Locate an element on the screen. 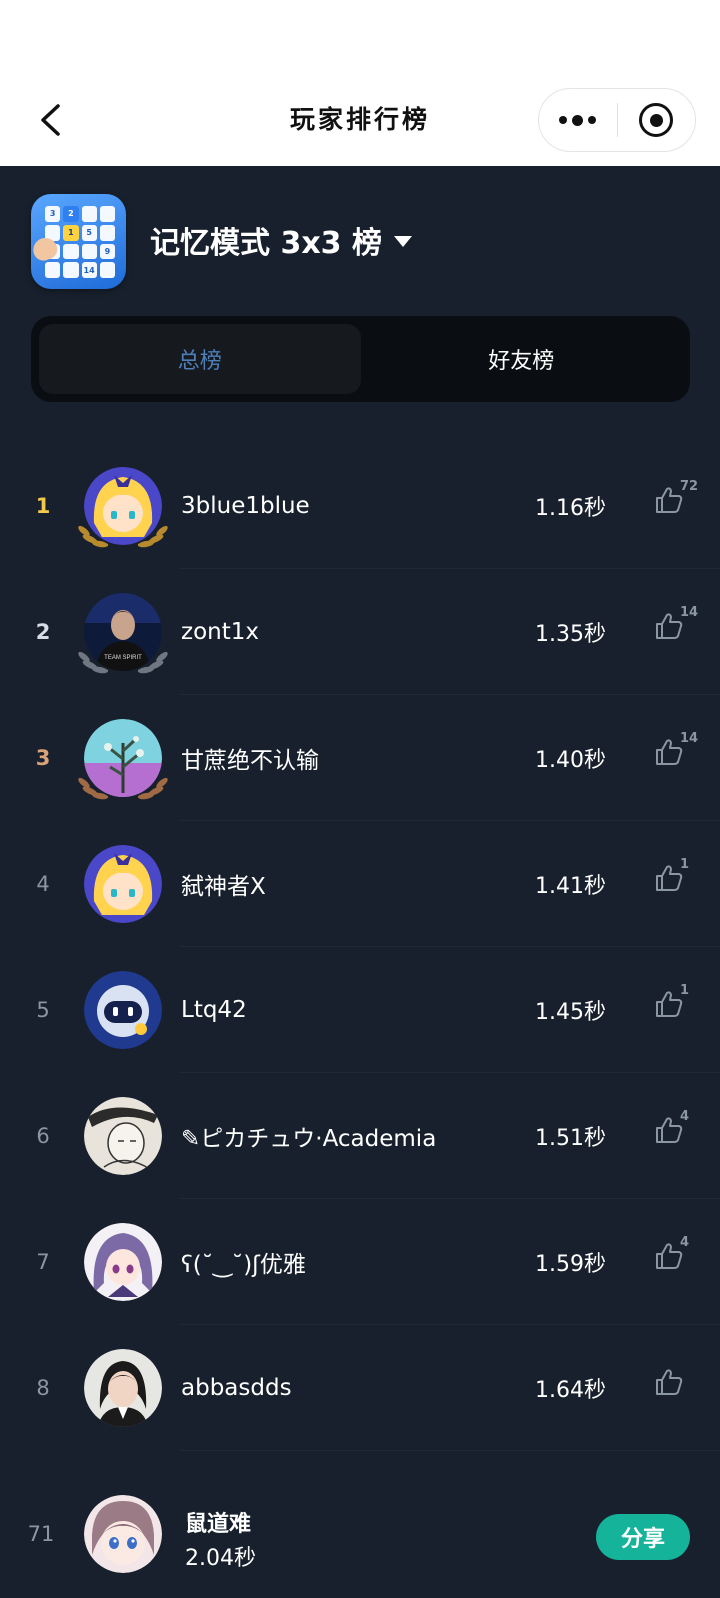 The width and height of the screenshot is (720, 1598). icon-grid-cell: 5 is located at coordinates (89, 232).